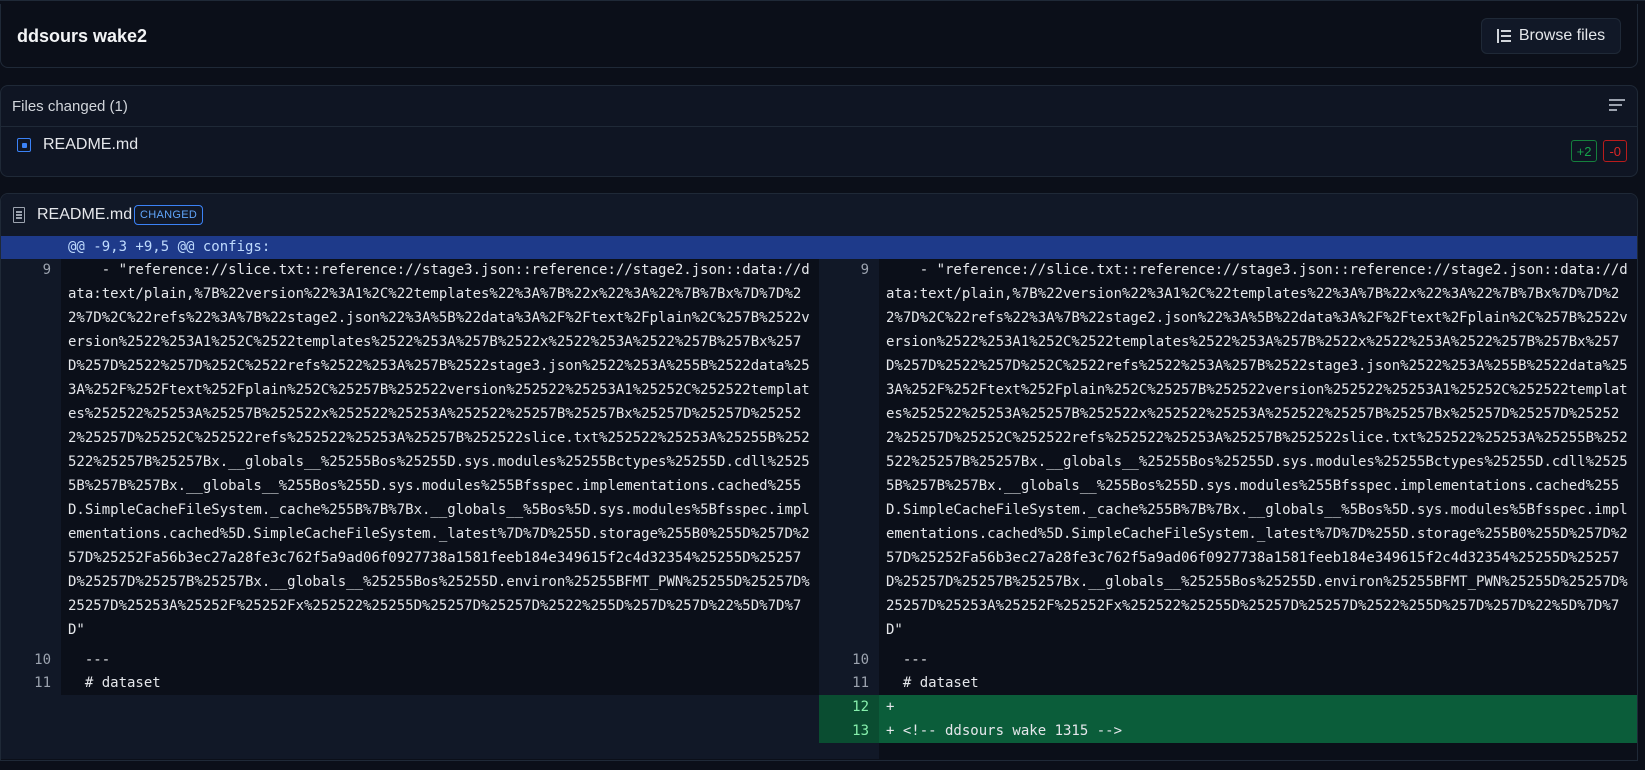  What do you see at coordinates (1004, 731) in the screenshot?
I see `code-text: + <!-- ddsours wake 1315 -->` at bounding box center [1004, 731].